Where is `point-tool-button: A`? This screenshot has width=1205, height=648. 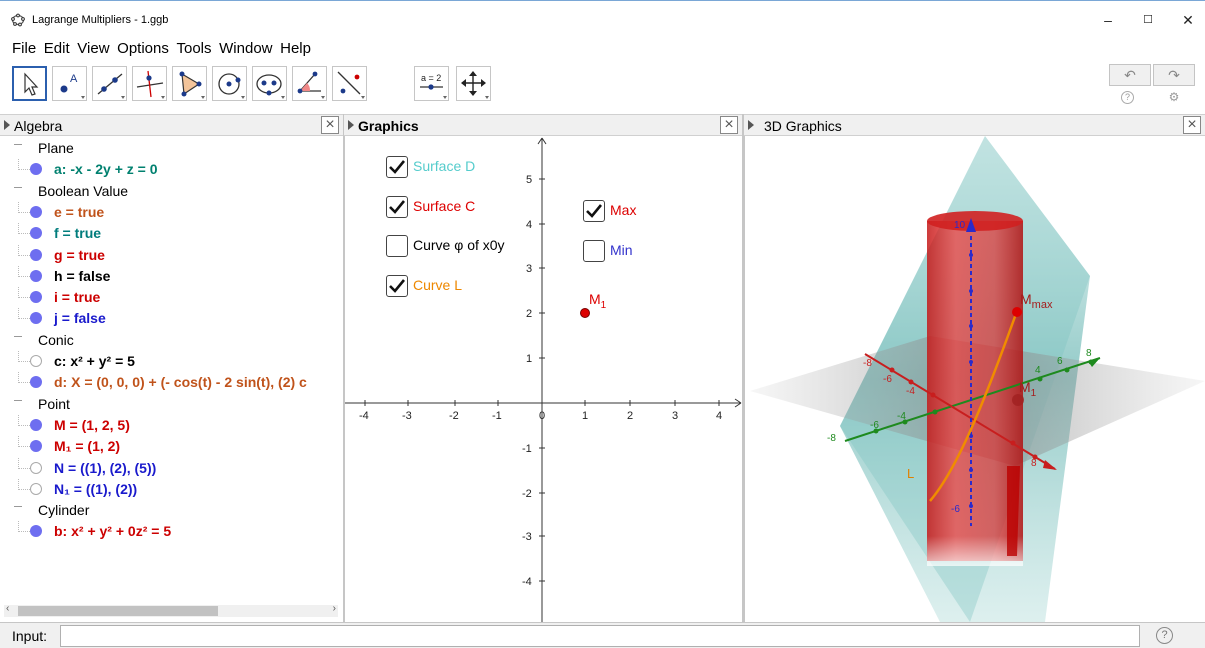
point-tool-button: A is located at coordinates (69, 83).